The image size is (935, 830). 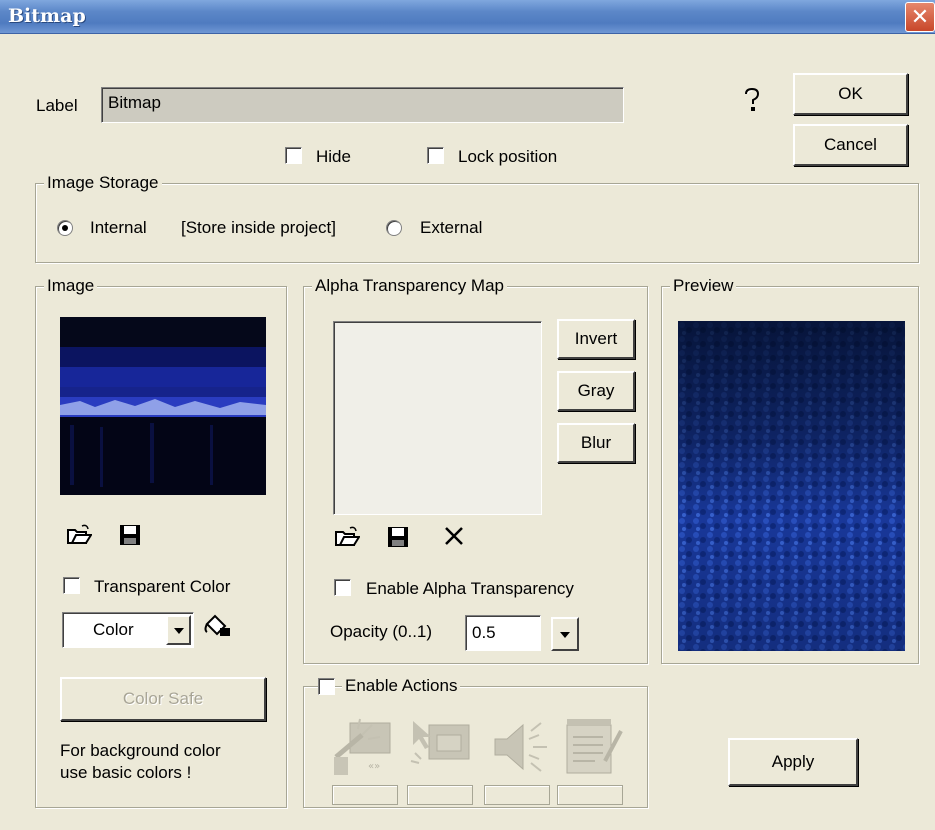 What do you see at coordinates (409, 286) in the screenshot?
I see `alpha-map-legend: Alpha Transparency Map` at bounding box center [409, 286].